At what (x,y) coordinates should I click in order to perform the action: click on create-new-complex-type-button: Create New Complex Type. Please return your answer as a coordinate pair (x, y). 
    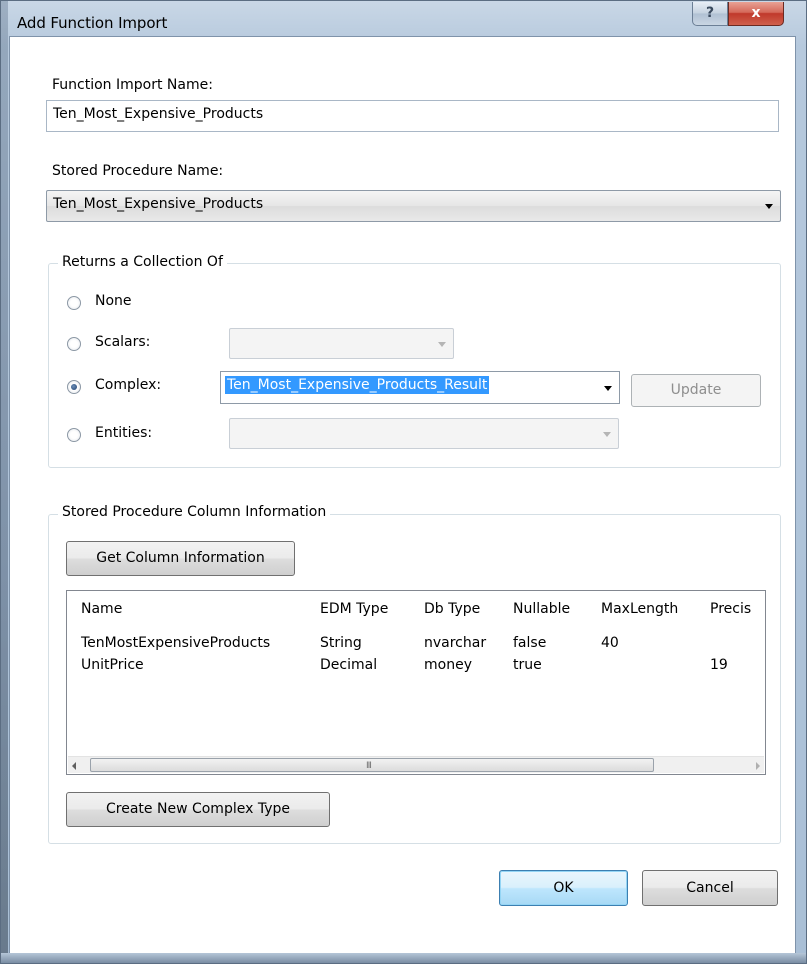
    Looking at the image, I should click on (198, 809).